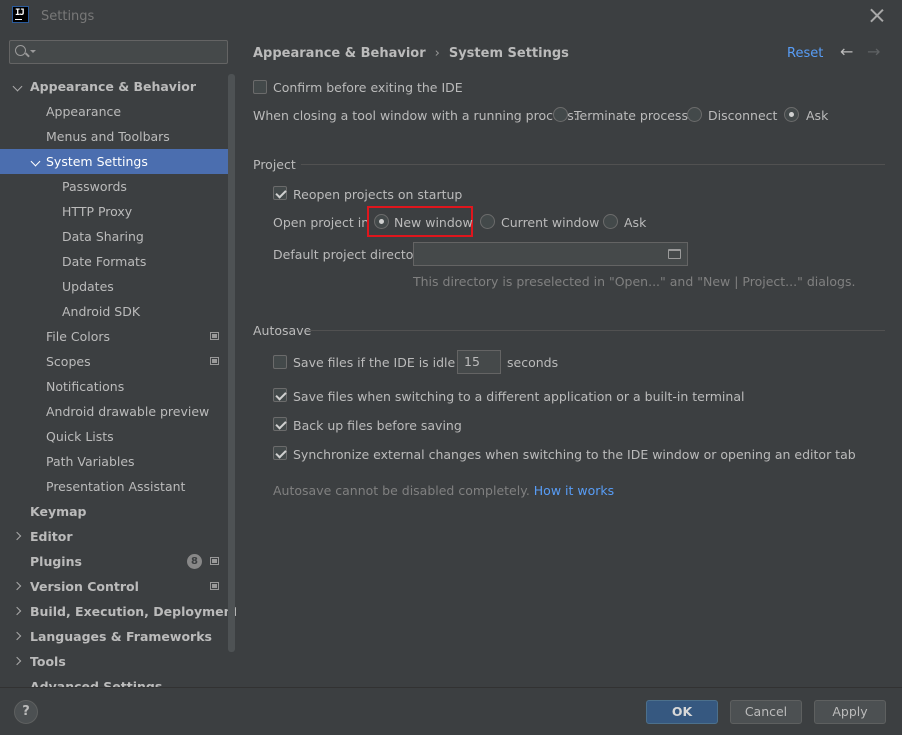 This screenshot has width=902, height=735. What do you see at coordinates (487, 221) in the screenshot?
I see `current-window-radio` at bounding box center [487, 221].